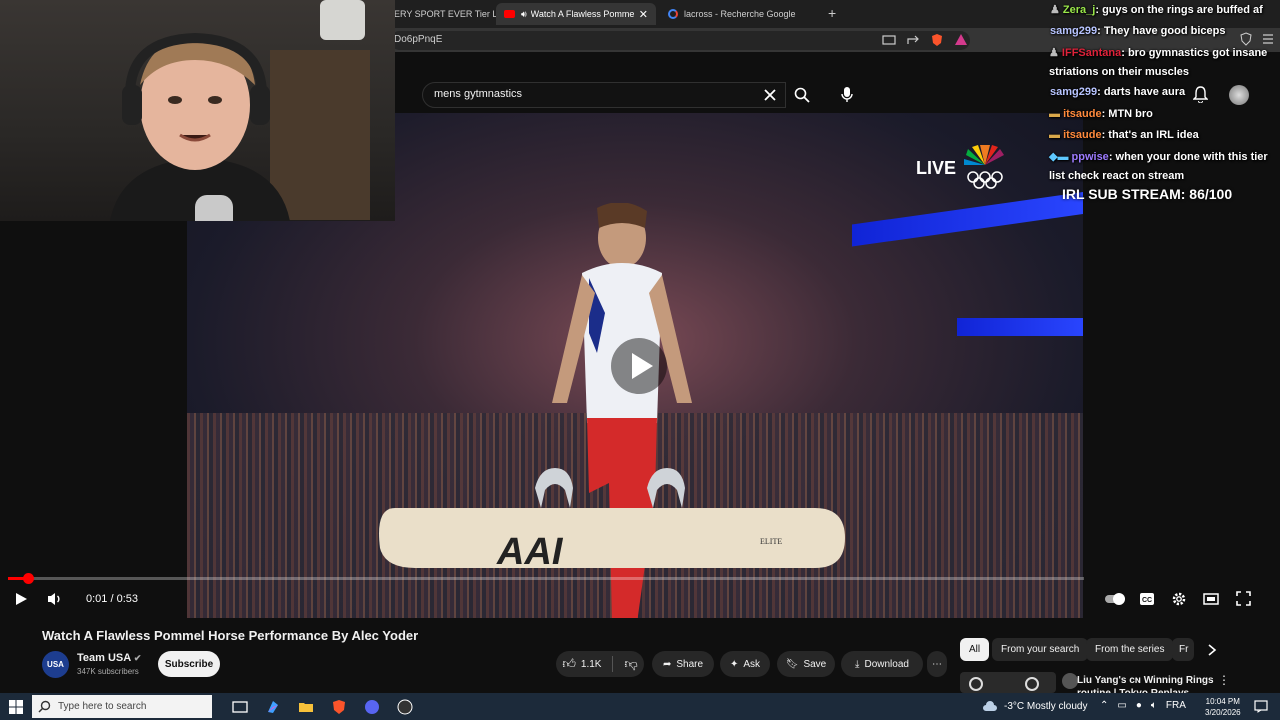 This screenshot has width=1280, height=720. What do you see at coordinates (1139, 705) in the screenshot?
I see `microphone-icon: ●` at bounding box center [1139, 705].